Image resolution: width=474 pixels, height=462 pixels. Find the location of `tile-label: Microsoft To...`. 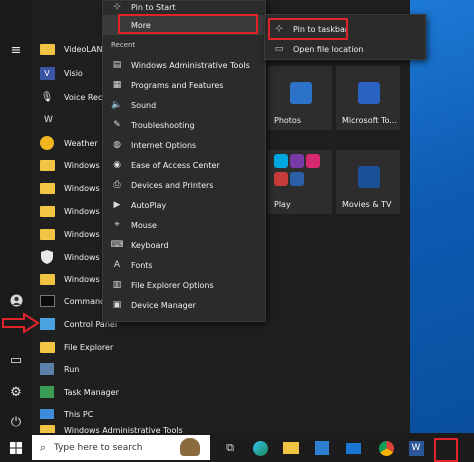

tile-label: Microsoft To... is located at coordinates (369, 120).